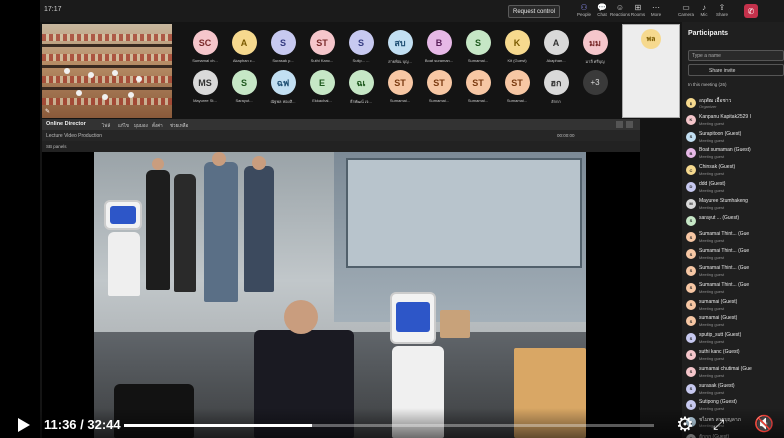 The height and width of the screenshot is (438, 784). I want to click on progress-bar, so click(389, 425).